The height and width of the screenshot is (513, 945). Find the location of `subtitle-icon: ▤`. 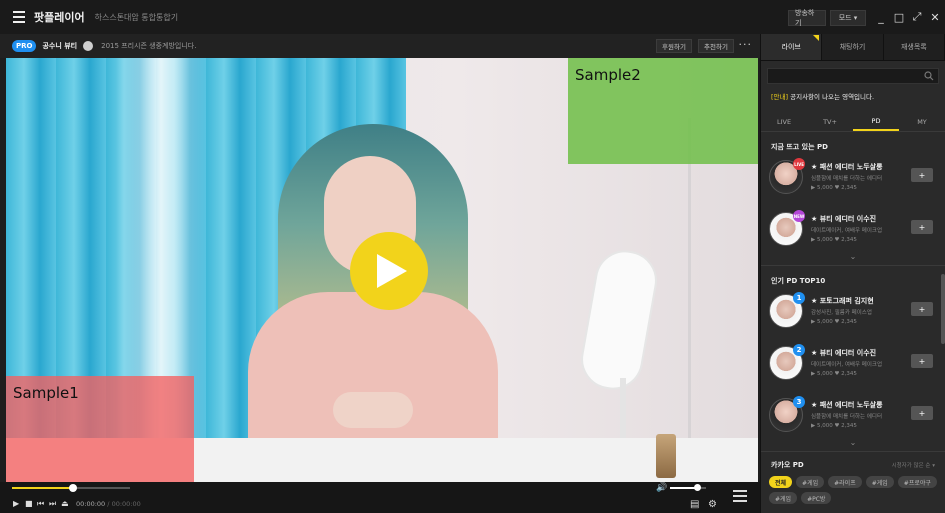

subtitle-icon: ▤ is located at coordinates (694, 504).